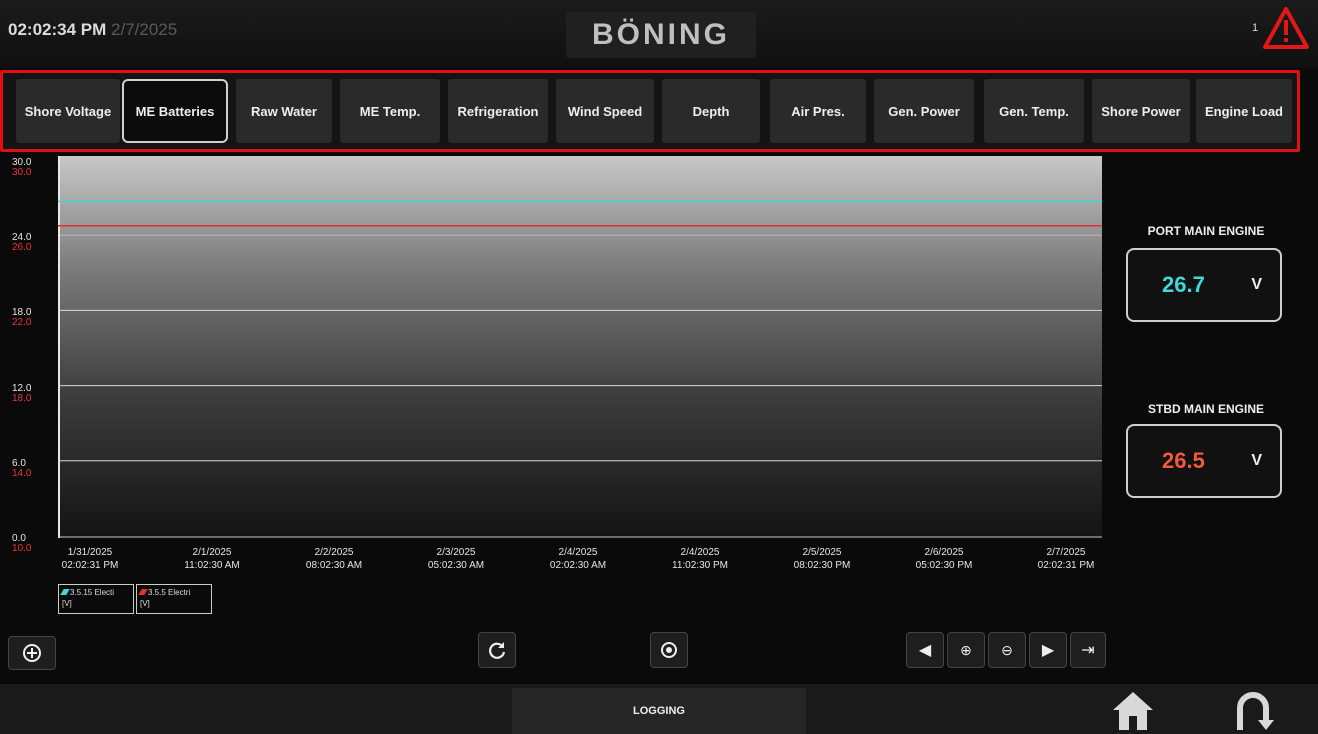 This screenshot has width=1318, height=734. What do you see at coordinates (96, 599) in the screenshot?
I see `legend-item-1: 3.5.15 Electi [V]` at bounding box center [96, 599].